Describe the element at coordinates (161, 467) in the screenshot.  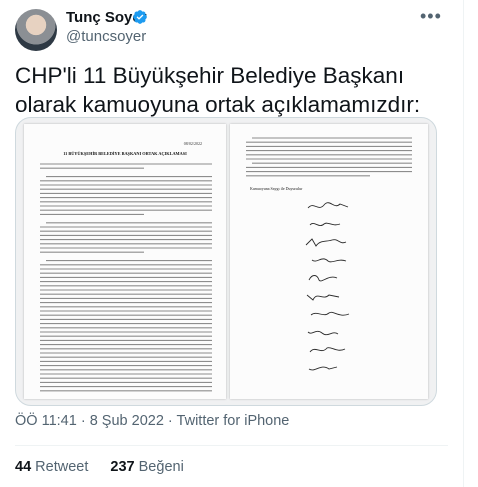
I see `likes-label: Beğeni` at that location.